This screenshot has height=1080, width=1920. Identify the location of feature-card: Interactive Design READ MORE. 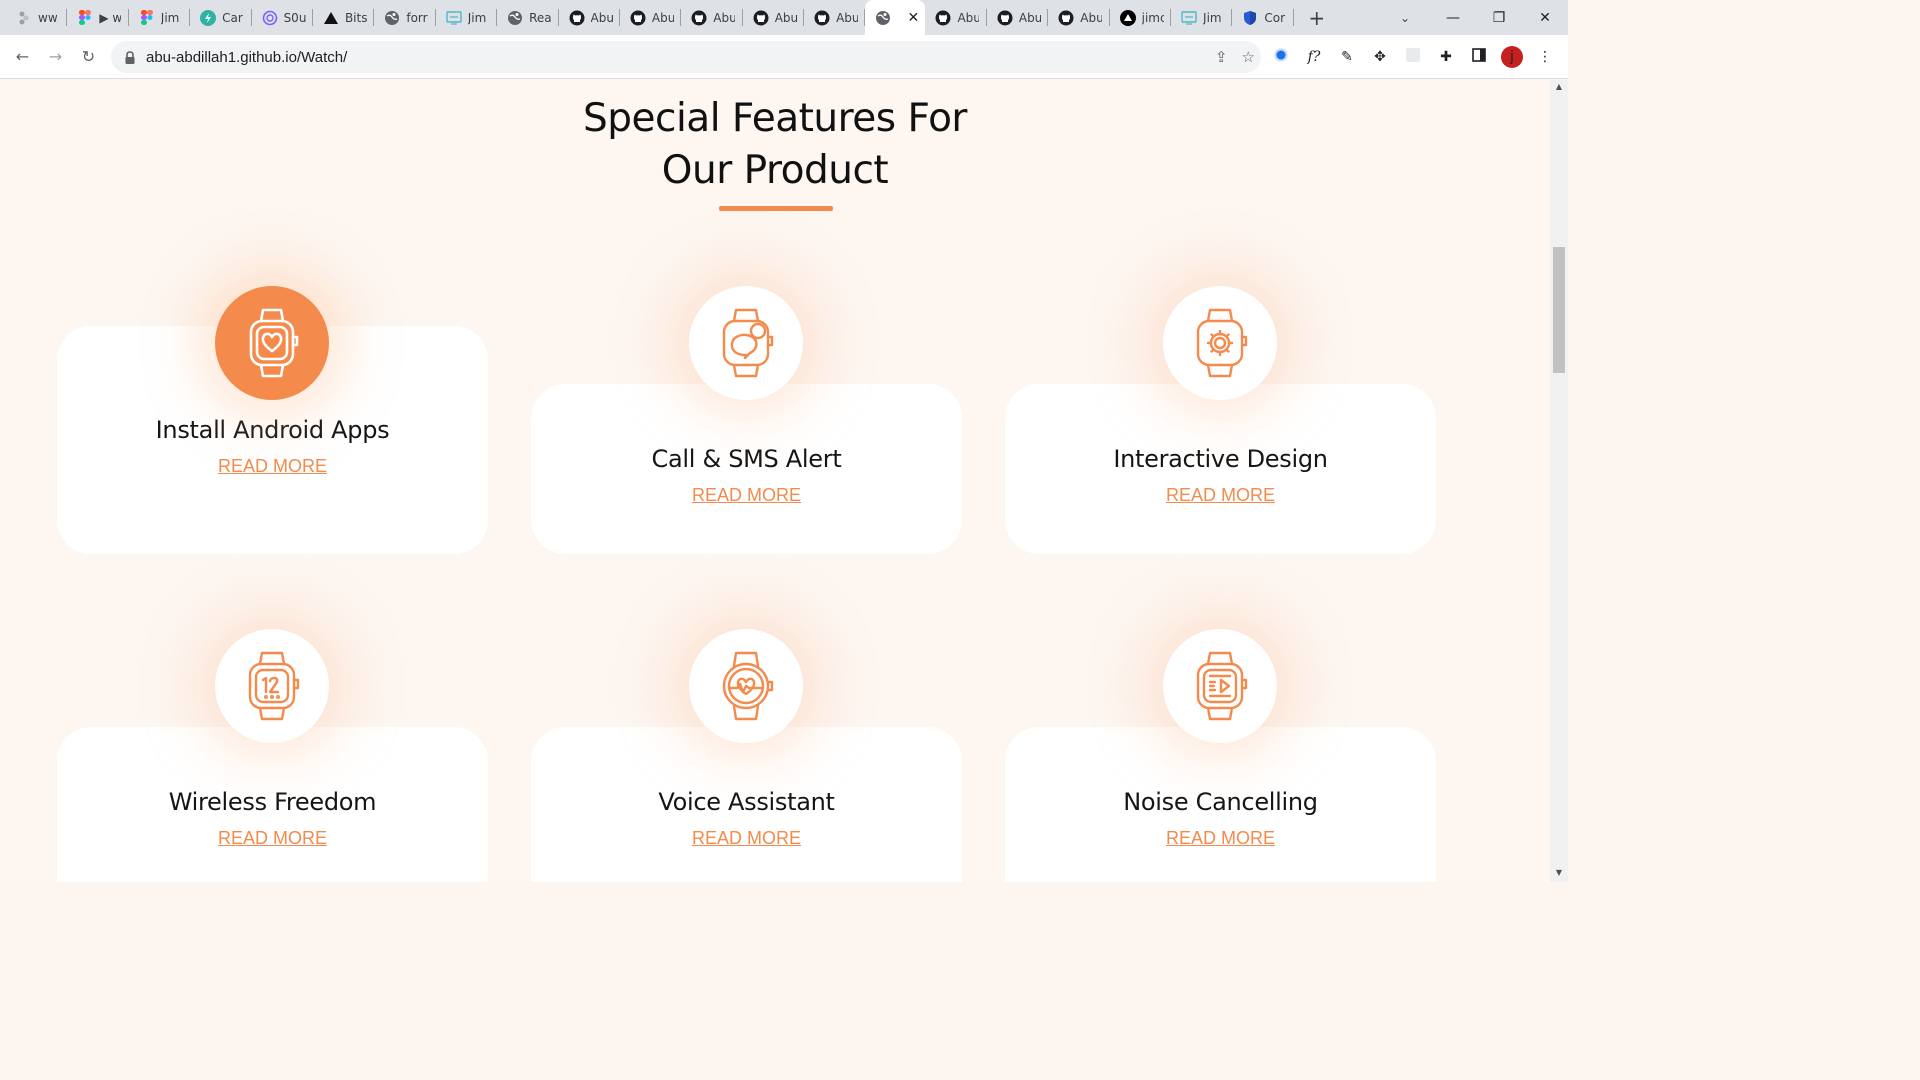
(1220, 469).